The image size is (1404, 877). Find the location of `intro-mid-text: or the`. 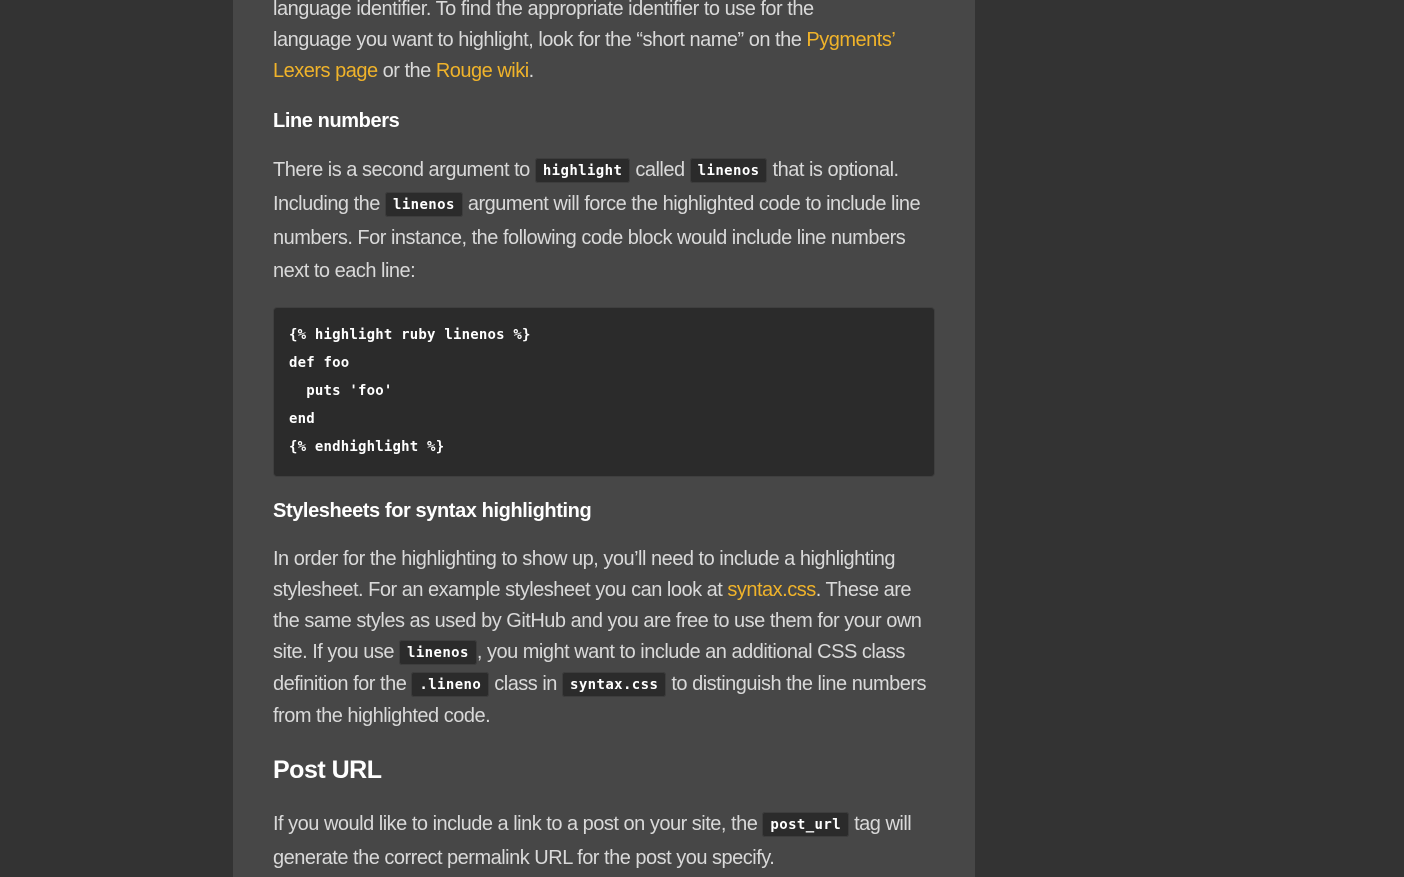

intro-mid-text: or the is located at coordinates (406, 71).